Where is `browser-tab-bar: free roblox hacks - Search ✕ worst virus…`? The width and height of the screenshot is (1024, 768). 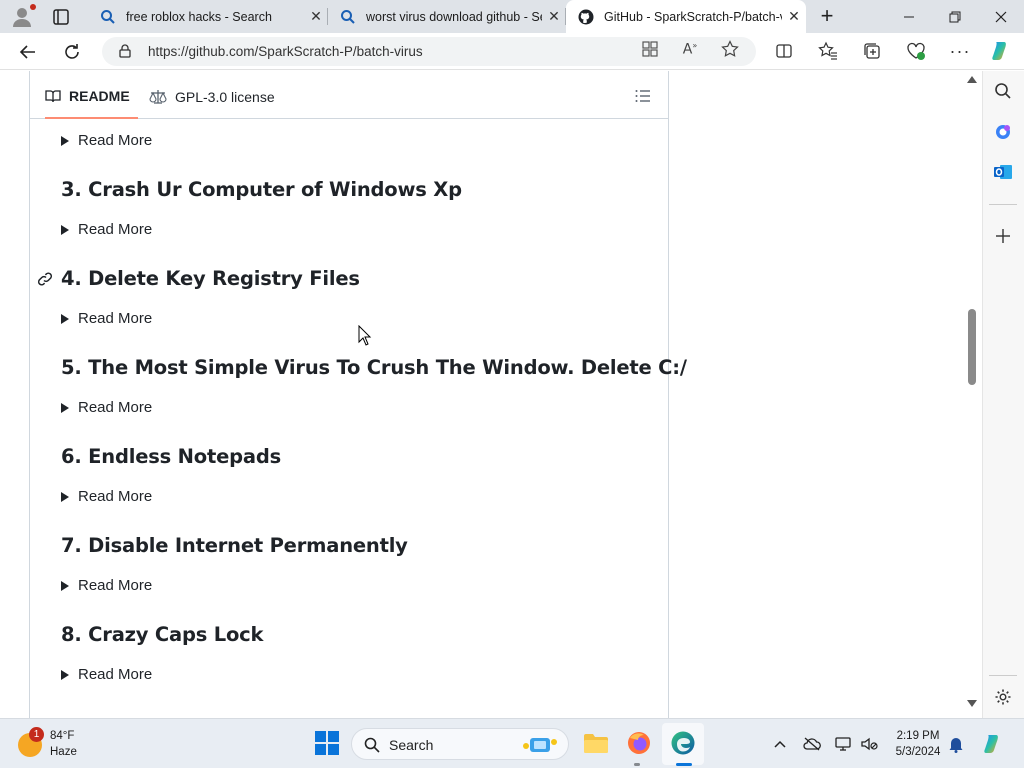 browser-tab-bar: free roblox hacks - Search ✕ worst virus… is located at coordinates (512, 16).